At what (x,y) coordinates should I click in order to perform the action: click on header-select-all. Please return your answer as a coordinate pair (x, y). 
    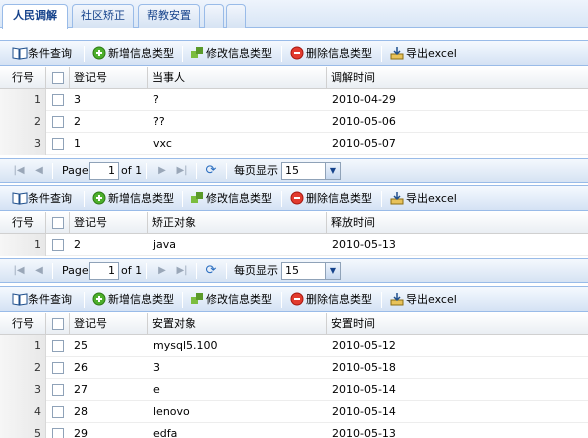
    Looking at the image, I should click on (58, 223).